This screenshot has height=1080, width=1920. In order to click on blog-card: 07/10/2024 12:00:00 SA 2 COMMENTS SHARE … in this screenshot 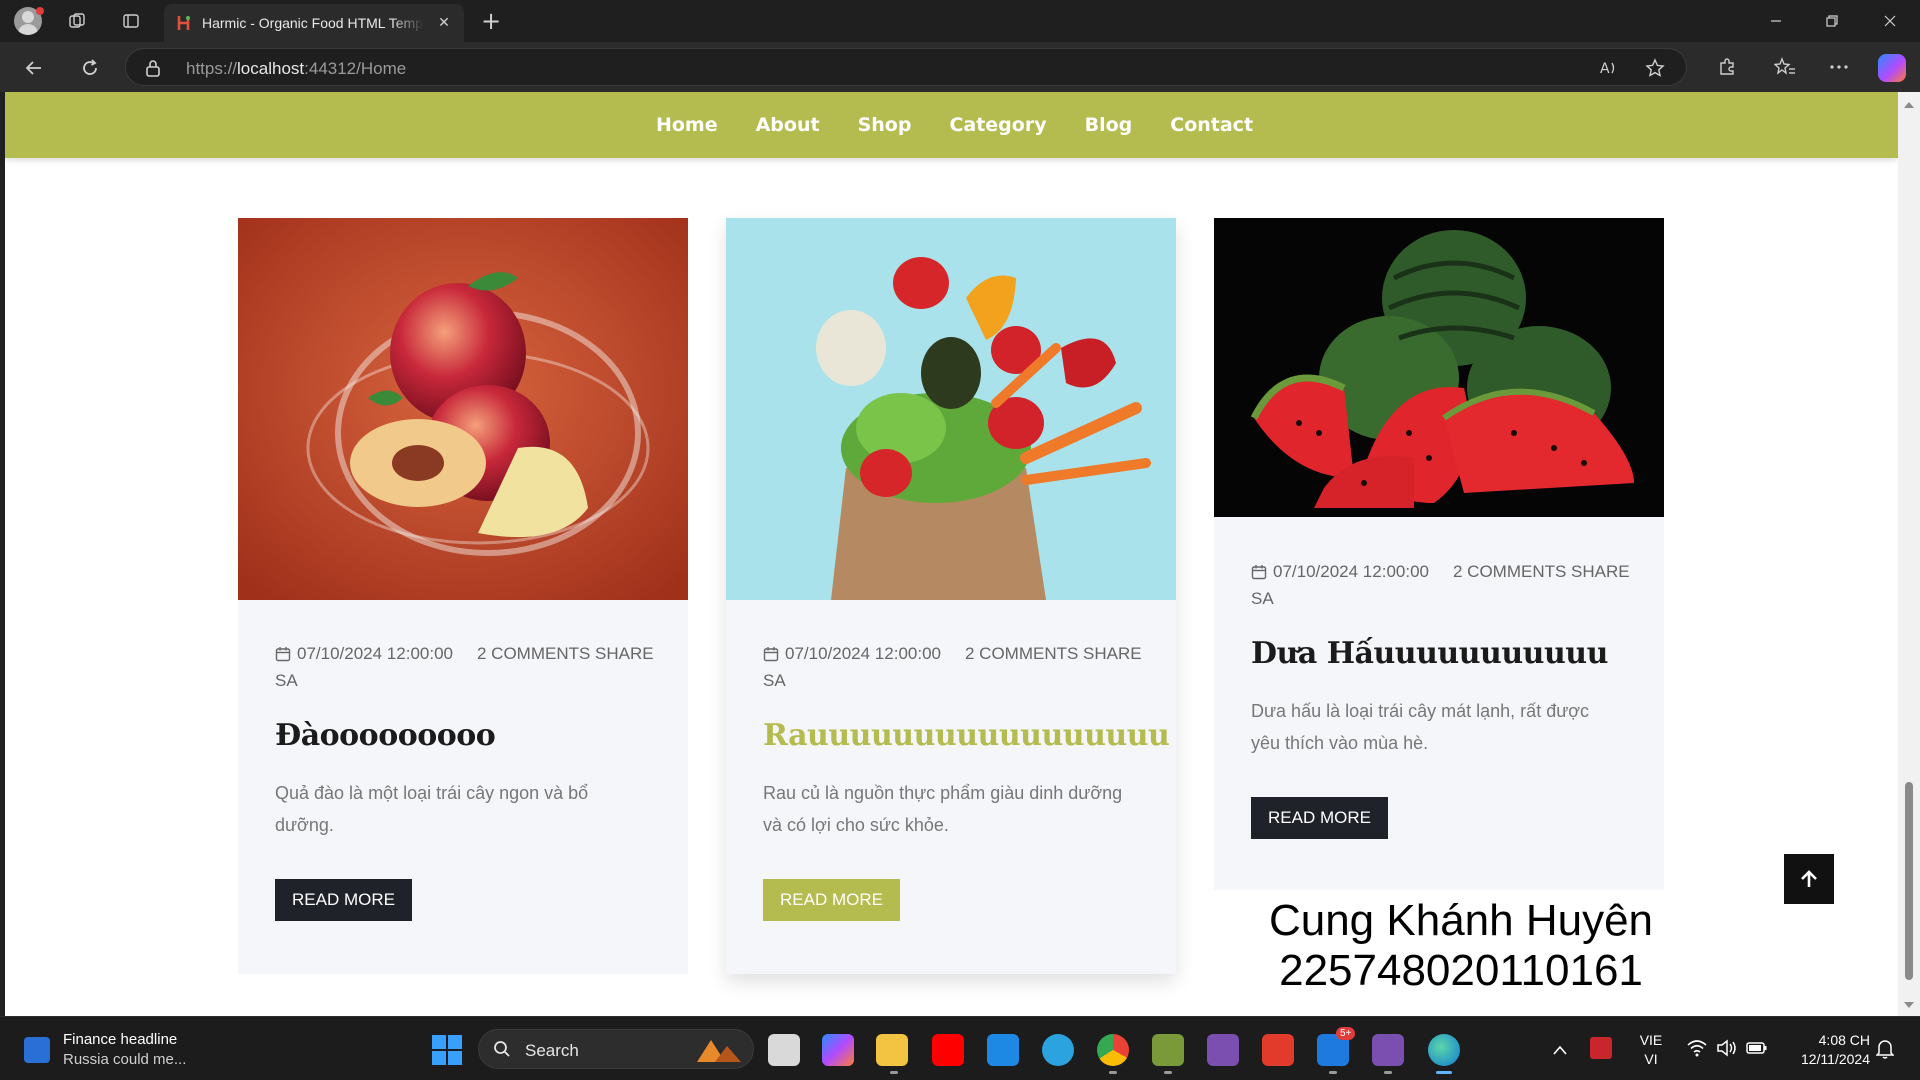, I will do `click(1439, 554)`.